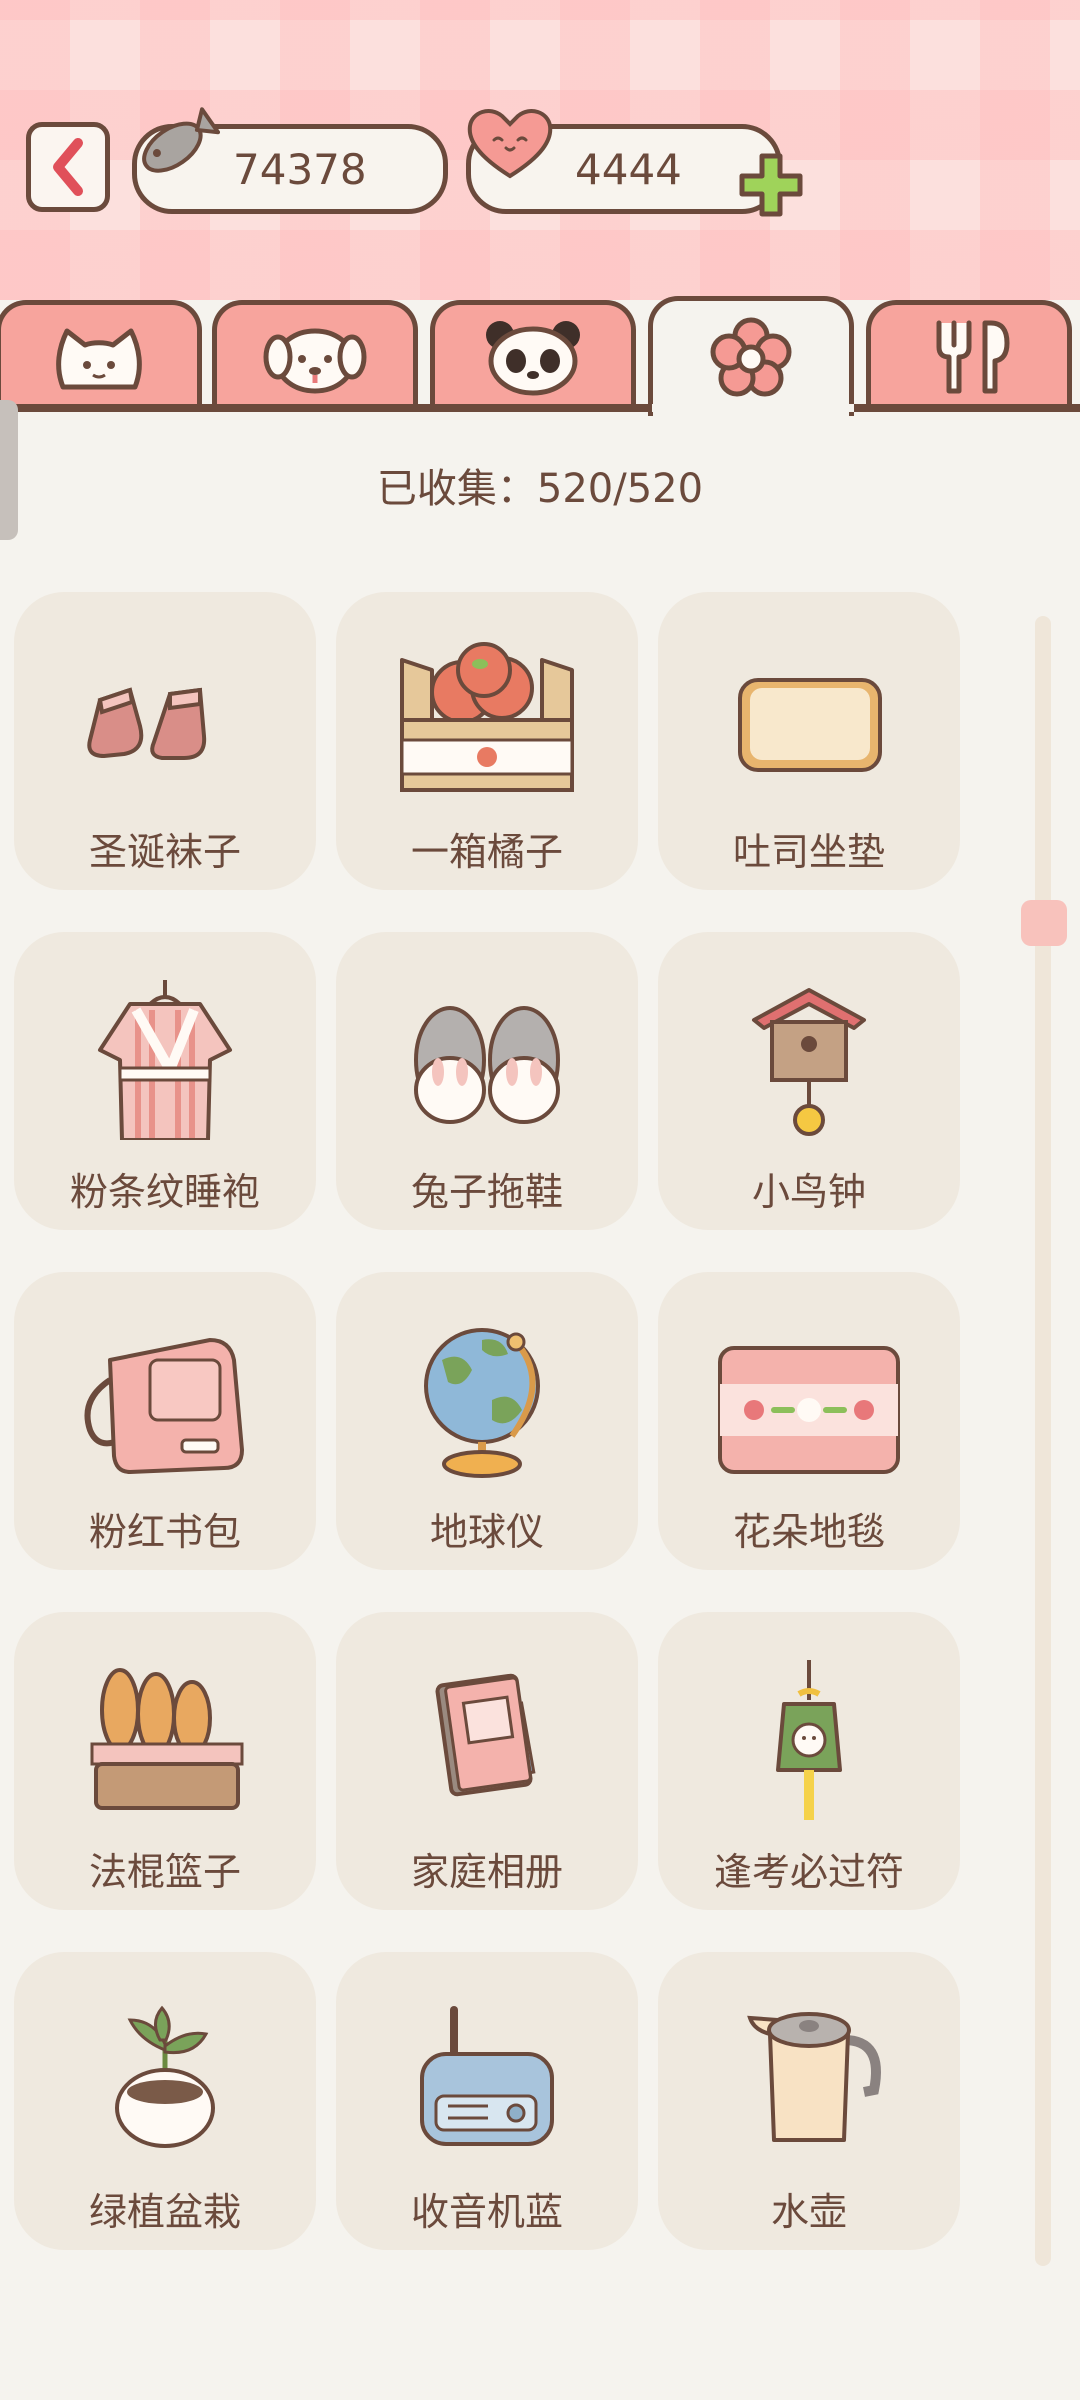 The image size is (1080, 2400). I want to click on item-card: 一箱橘子, so click(487, 741).